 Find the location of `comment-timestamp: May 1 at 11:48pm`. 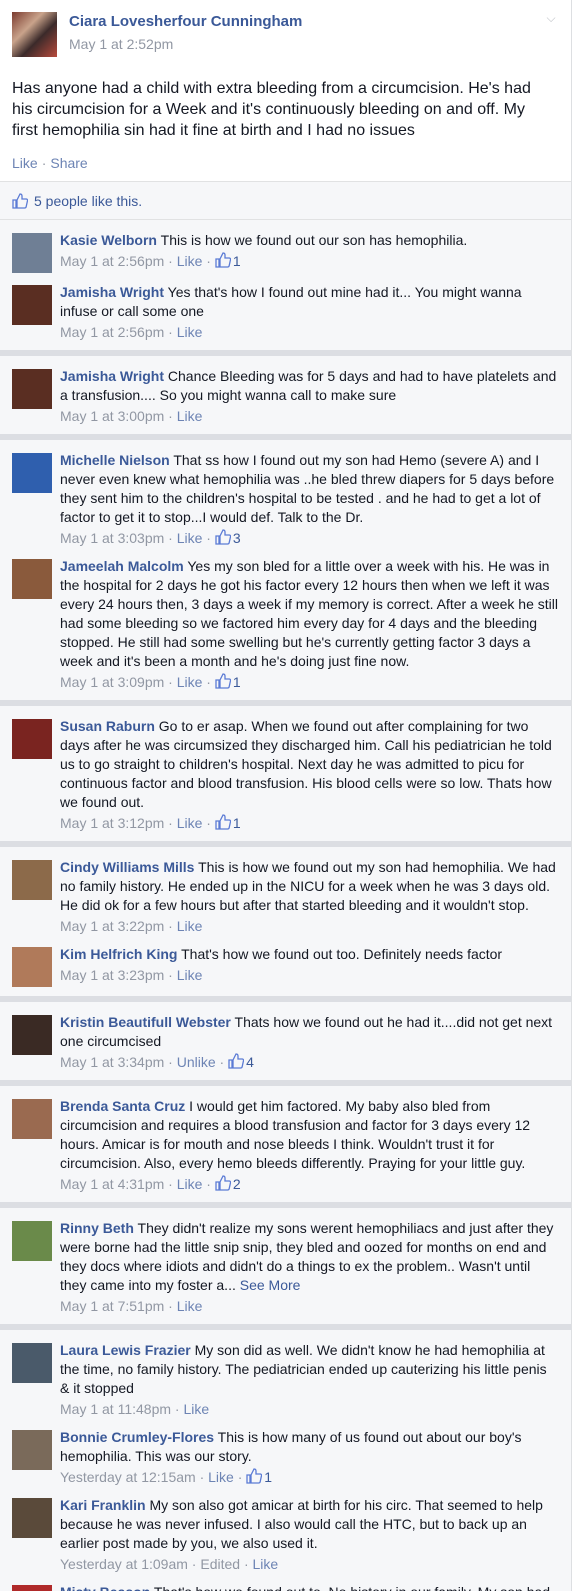

comment-timestamp: May 1 at 11:48pm is located at coordinates (115, 1409).